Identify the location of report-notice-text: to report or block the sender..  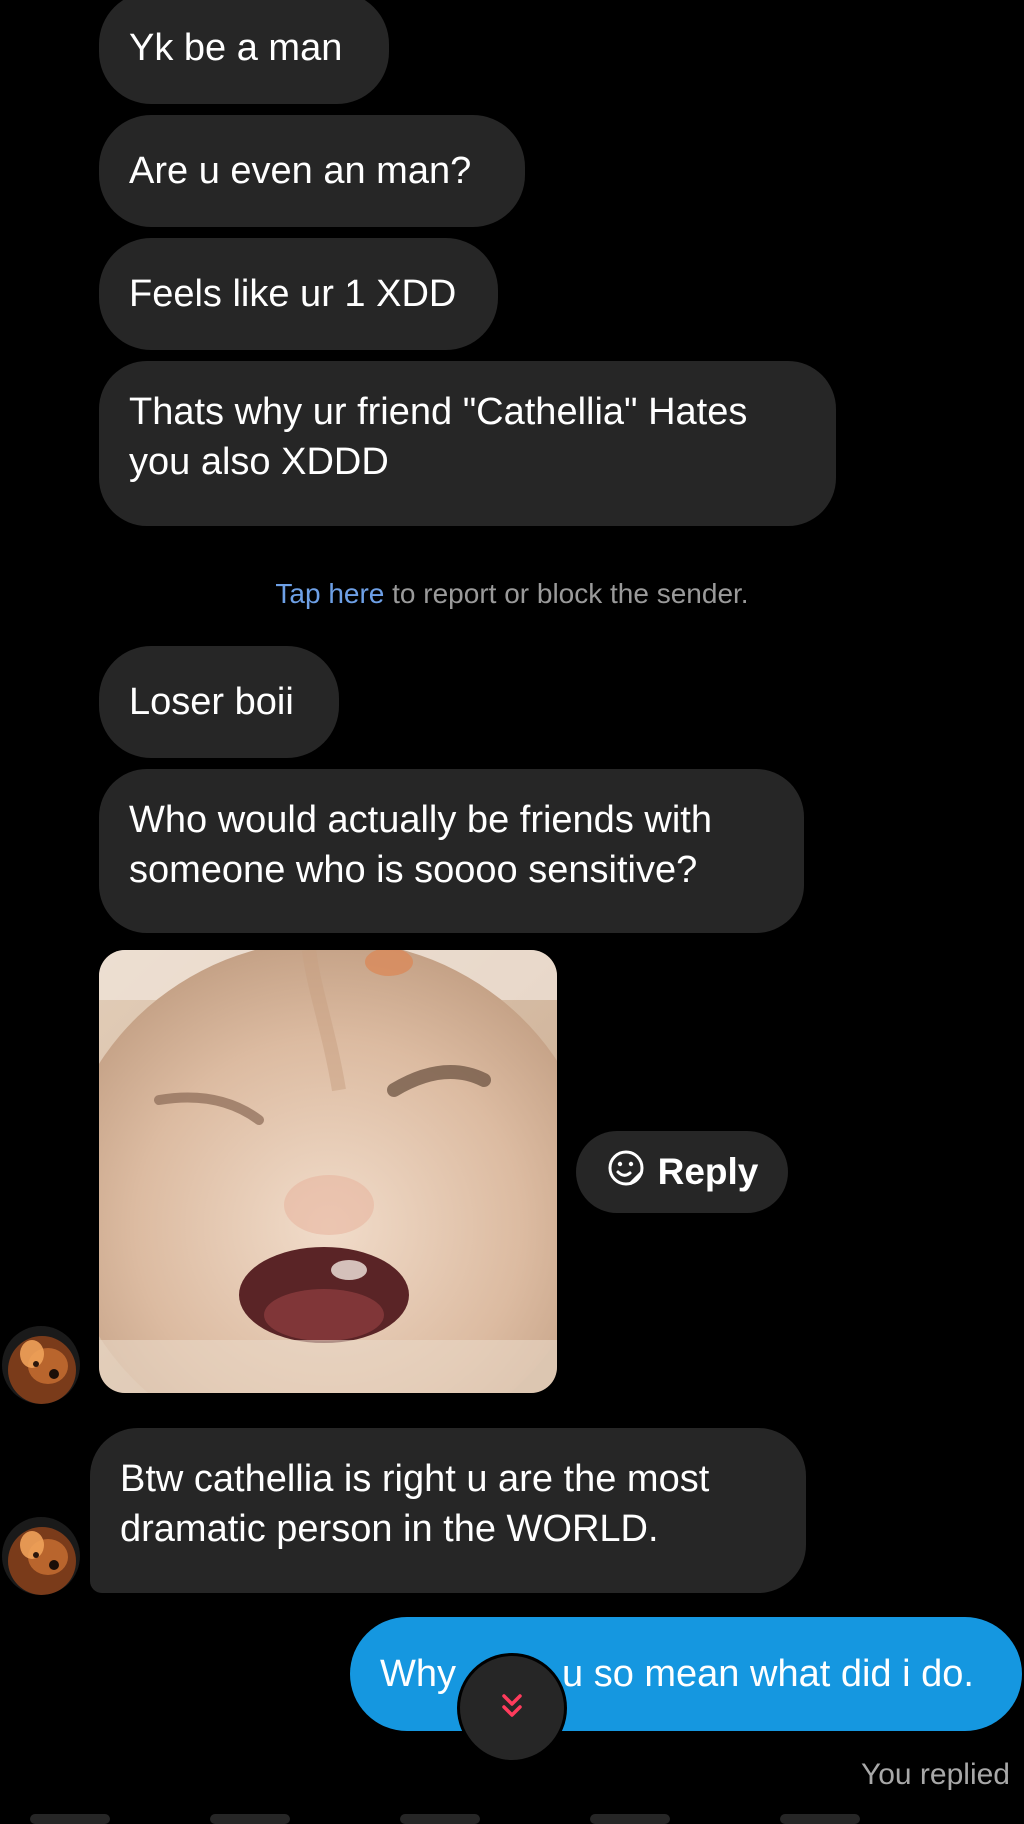
(566, 593).